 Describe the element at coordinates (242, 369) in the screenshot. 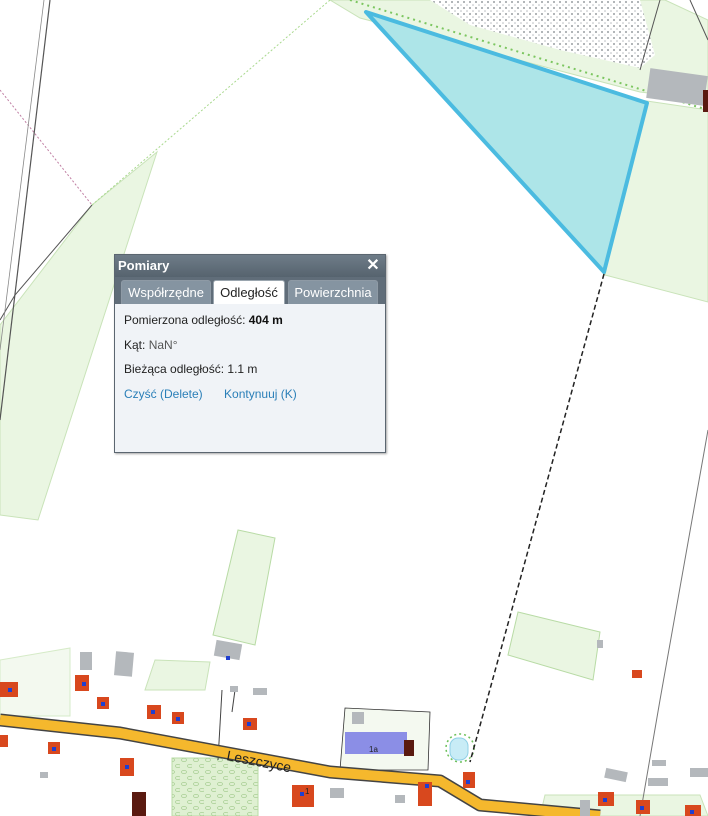

I see `current-distance-value: 1.1 m` at that location.